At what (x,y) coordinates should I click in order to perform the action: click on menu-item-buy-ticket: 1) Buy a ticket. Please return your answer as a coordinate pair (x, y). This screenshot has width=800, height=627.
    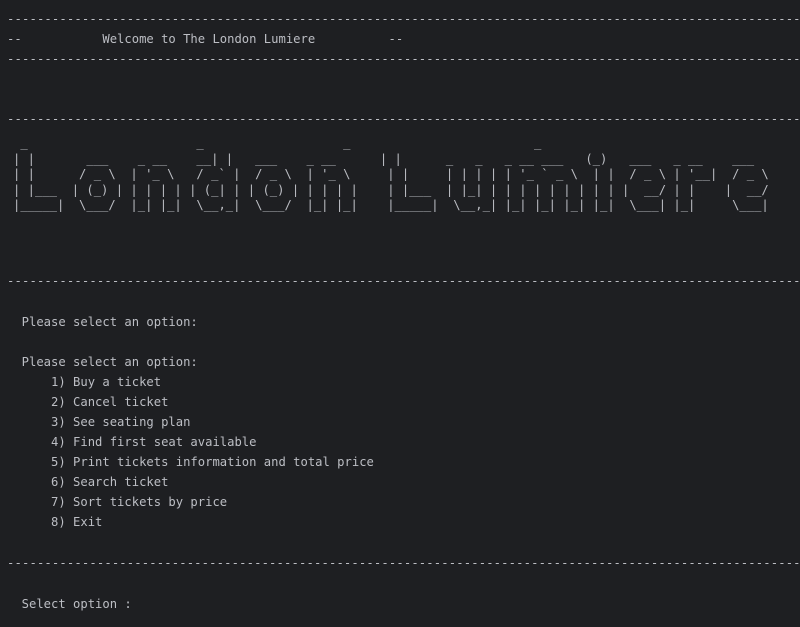
    Looking at the image, I should click on (84, 382).